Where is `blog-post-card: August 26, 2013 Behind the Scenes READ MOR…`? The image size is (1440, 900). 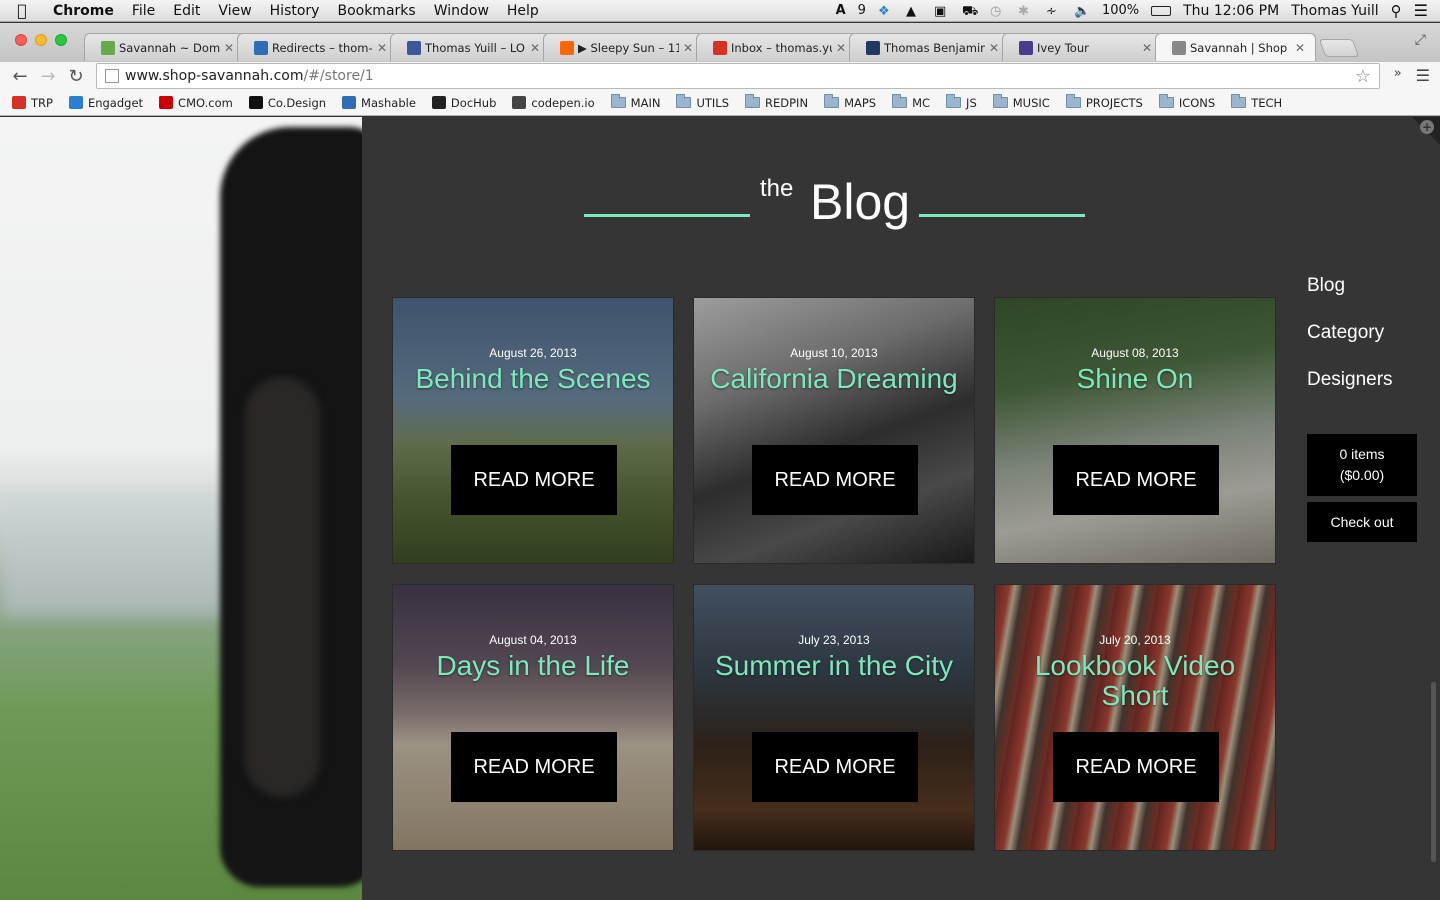
blog-post-card: August 26, 2013 Behind the Scenes READ MOR… is located at coordinates (533, 430).